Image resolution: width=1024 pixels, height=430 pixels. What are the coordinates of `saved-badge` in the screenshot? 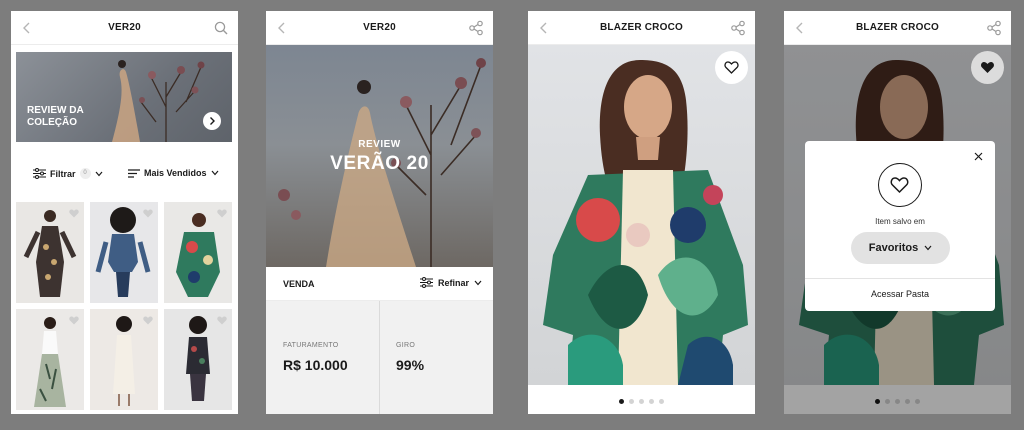 It's located at (900, 185).